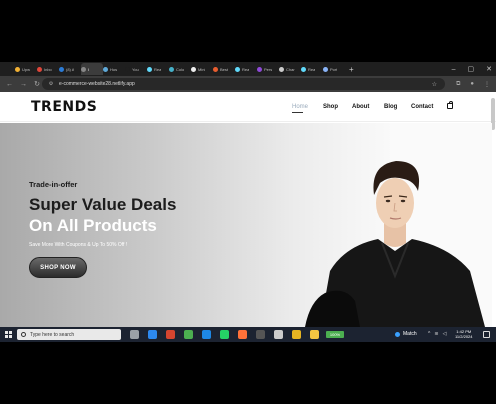 The image size is (496, 404). What do you see at coordinates (290, 69) in the screenshot?
I see `browser-tab: Char` at bounding box center [290, 69].